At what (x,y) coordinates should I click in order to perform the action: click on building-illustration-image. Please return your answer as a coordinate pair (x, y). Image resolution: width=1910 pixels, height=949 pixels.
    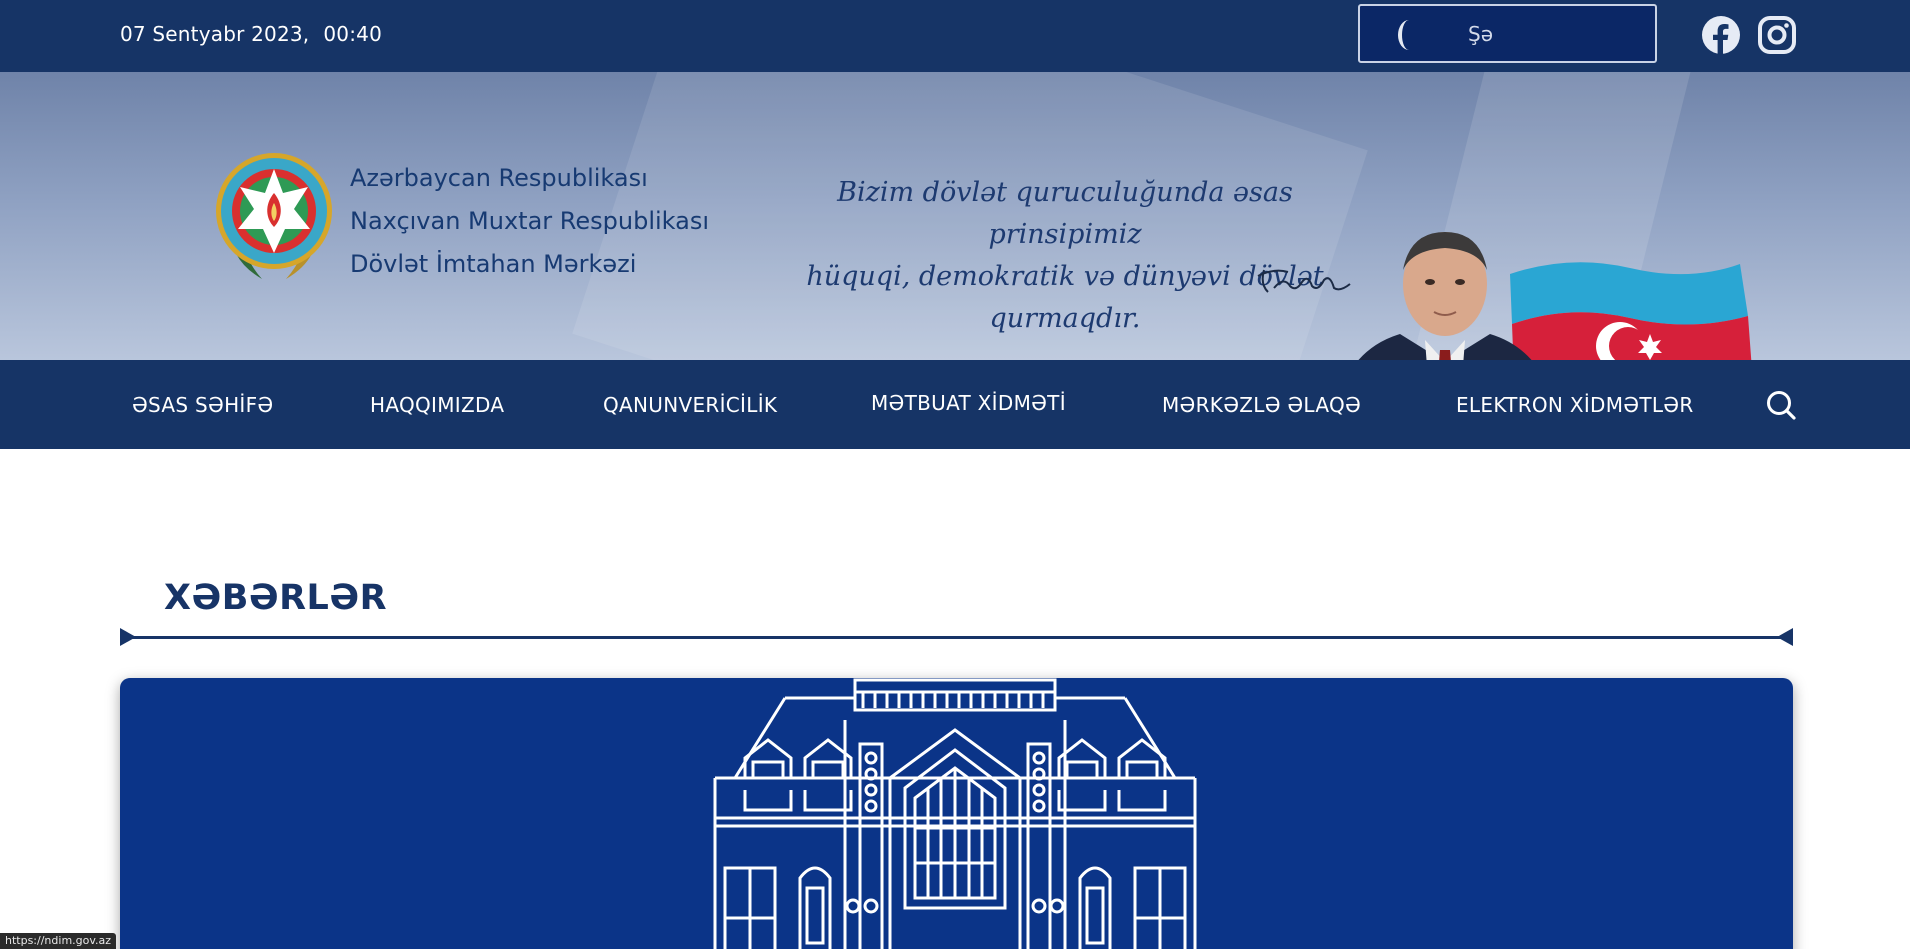
    Looking at the image, I should click on (955, 813).